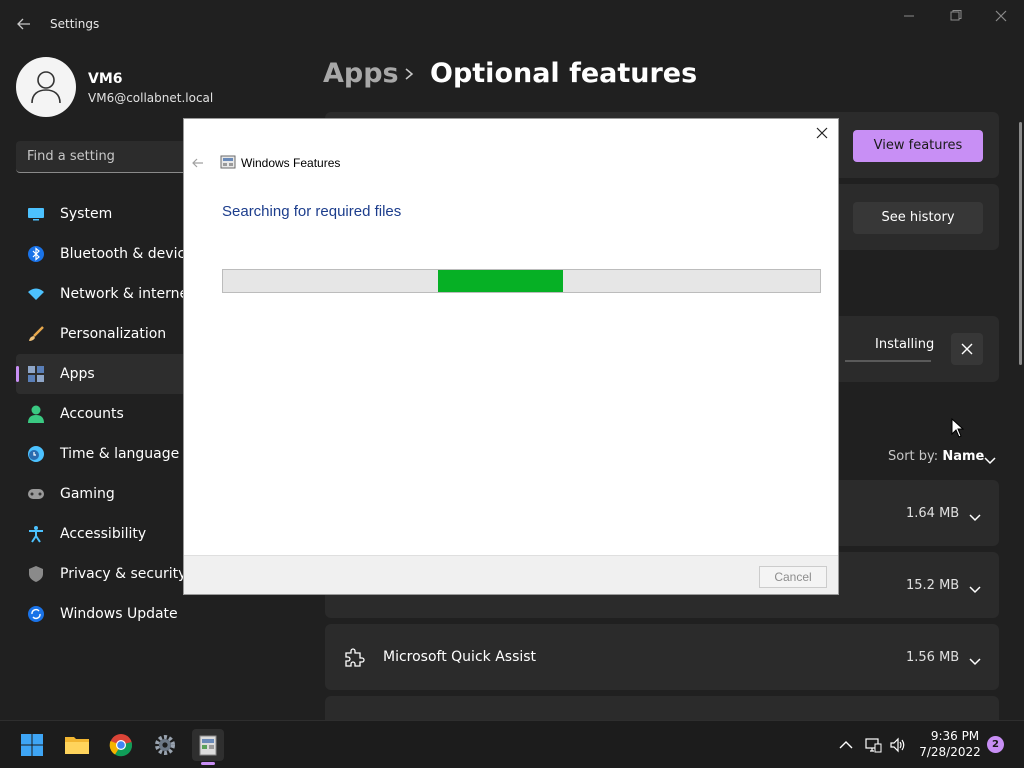  I want to click on avatar, so click(46, 87).